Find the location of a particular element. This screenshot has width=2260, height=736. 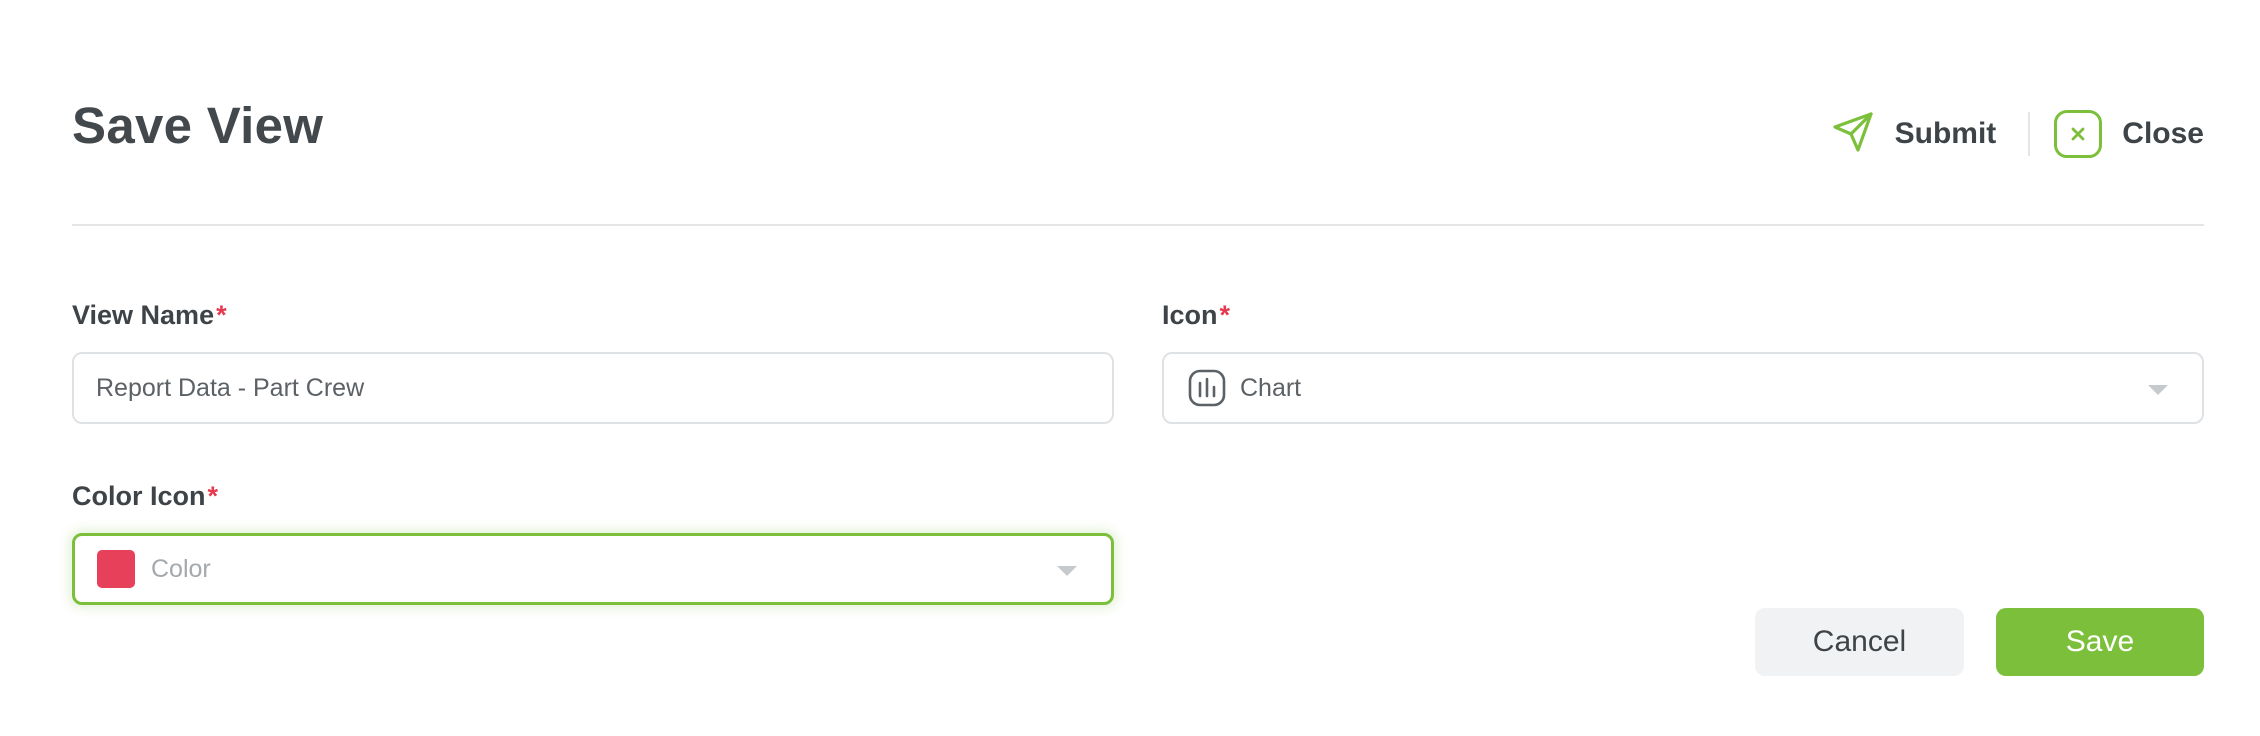

icon-select: Chart is located at coordinates (1683, 388).